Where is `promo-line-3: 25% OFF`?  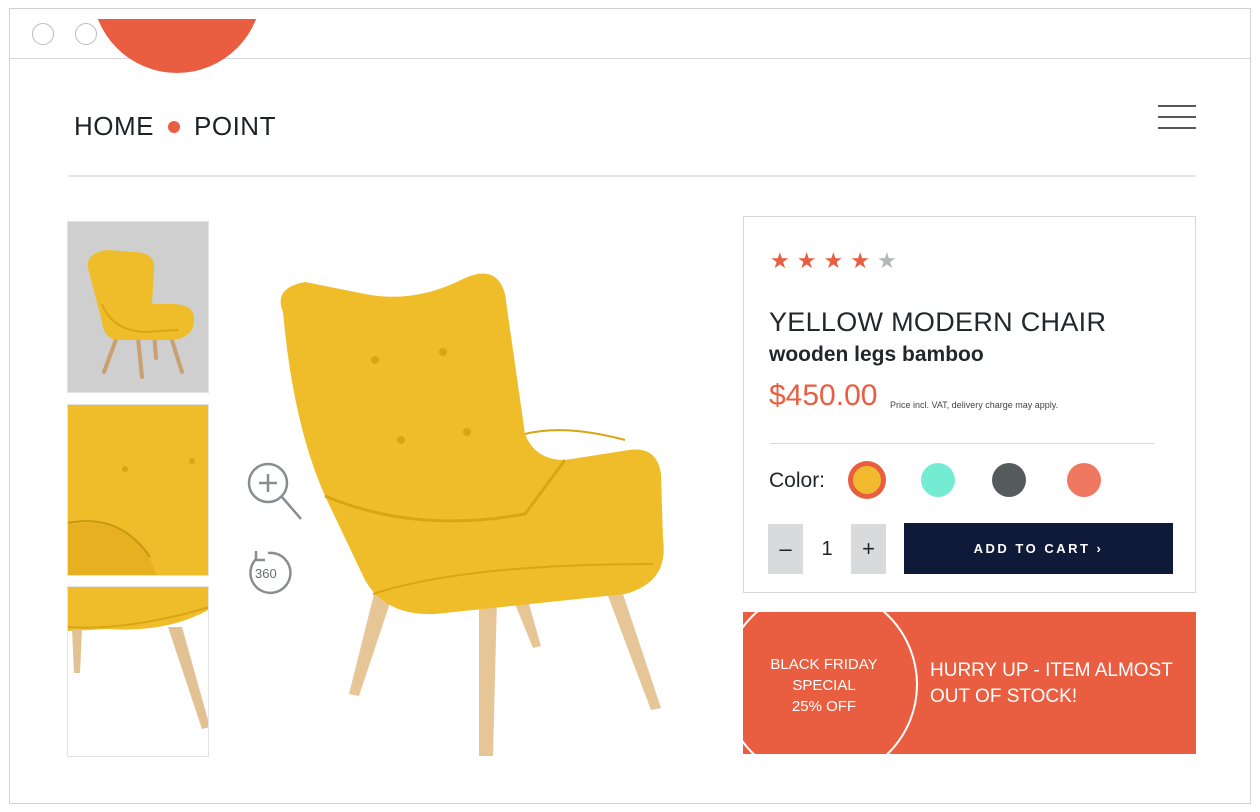
promo-line-3: 25% OFF is located at coordinates (824, 706).